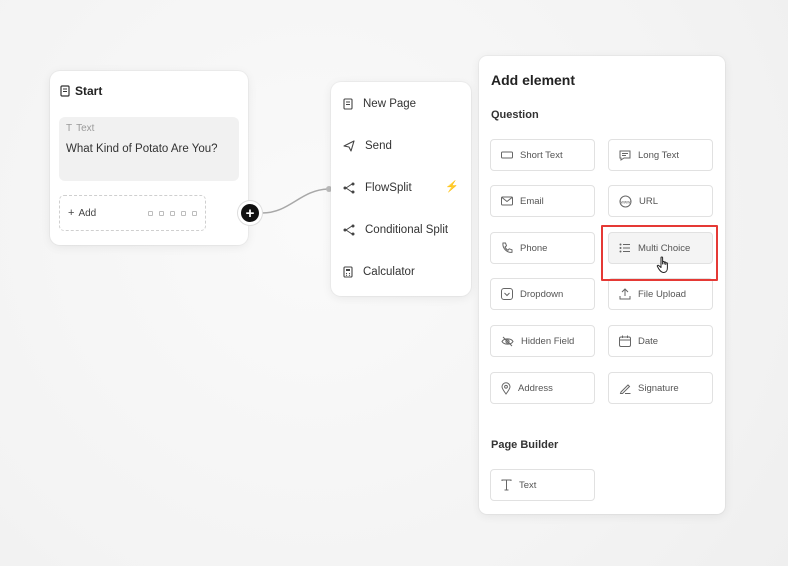 This screenshot has height=566, width=788. Describe the element at coordinates (388, 188) in the screenshot. I see `menu-item-label: FlowSplit` at that location.